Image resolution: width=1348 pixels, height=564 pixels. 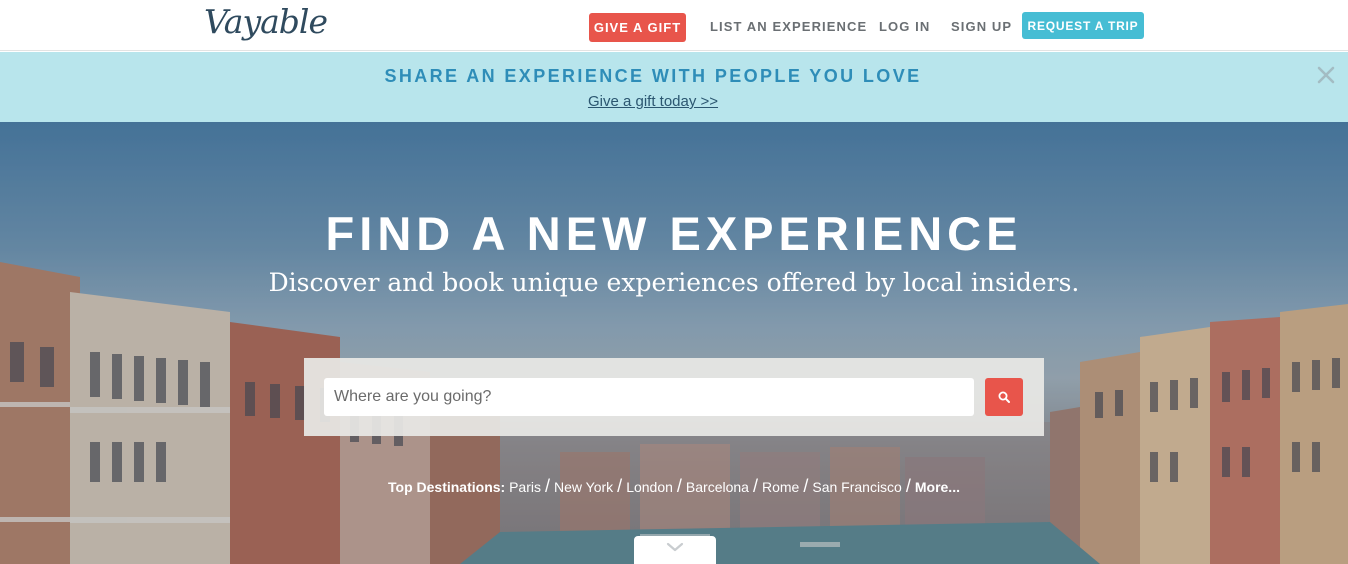 What do you see at coordinates (653, 101) in the screenshot?
I see `give-gift-today-link: Give a gift today >>` at bounding box center [653, 101].